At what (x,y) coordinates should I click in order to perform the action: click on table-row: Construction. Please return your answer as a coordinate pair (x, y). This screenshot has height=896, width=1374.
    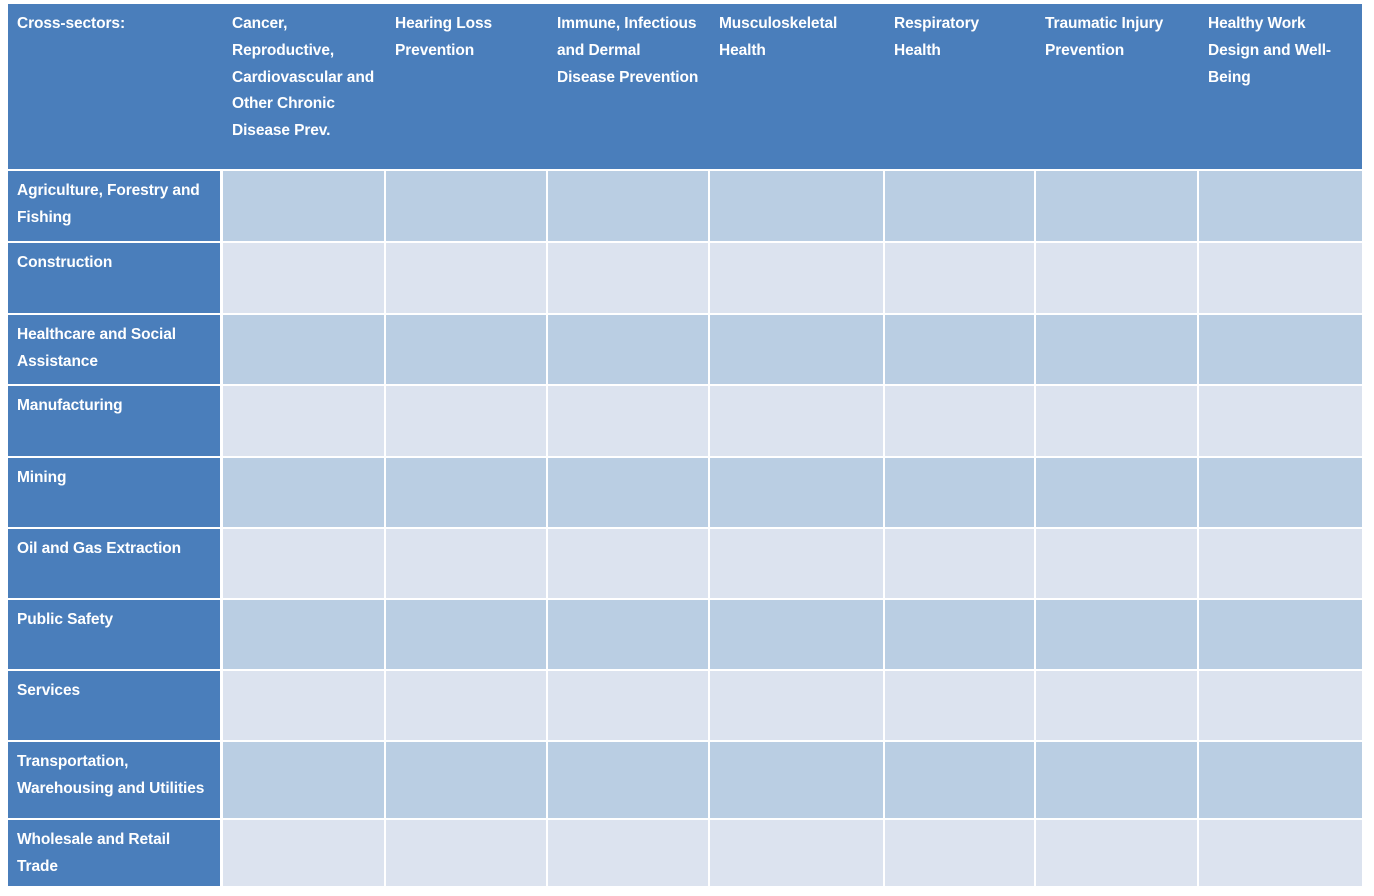
    Looking at the image, I should click on (685, 277).